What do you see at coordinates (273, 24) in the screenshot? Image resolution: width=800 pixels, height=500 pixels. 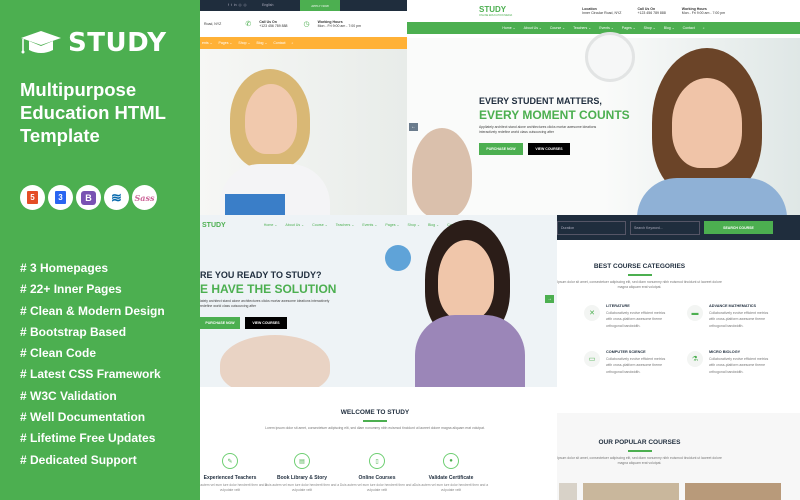 I see `call-info: Call Us On +123 456 789 888` at bounding box center [273, 24].